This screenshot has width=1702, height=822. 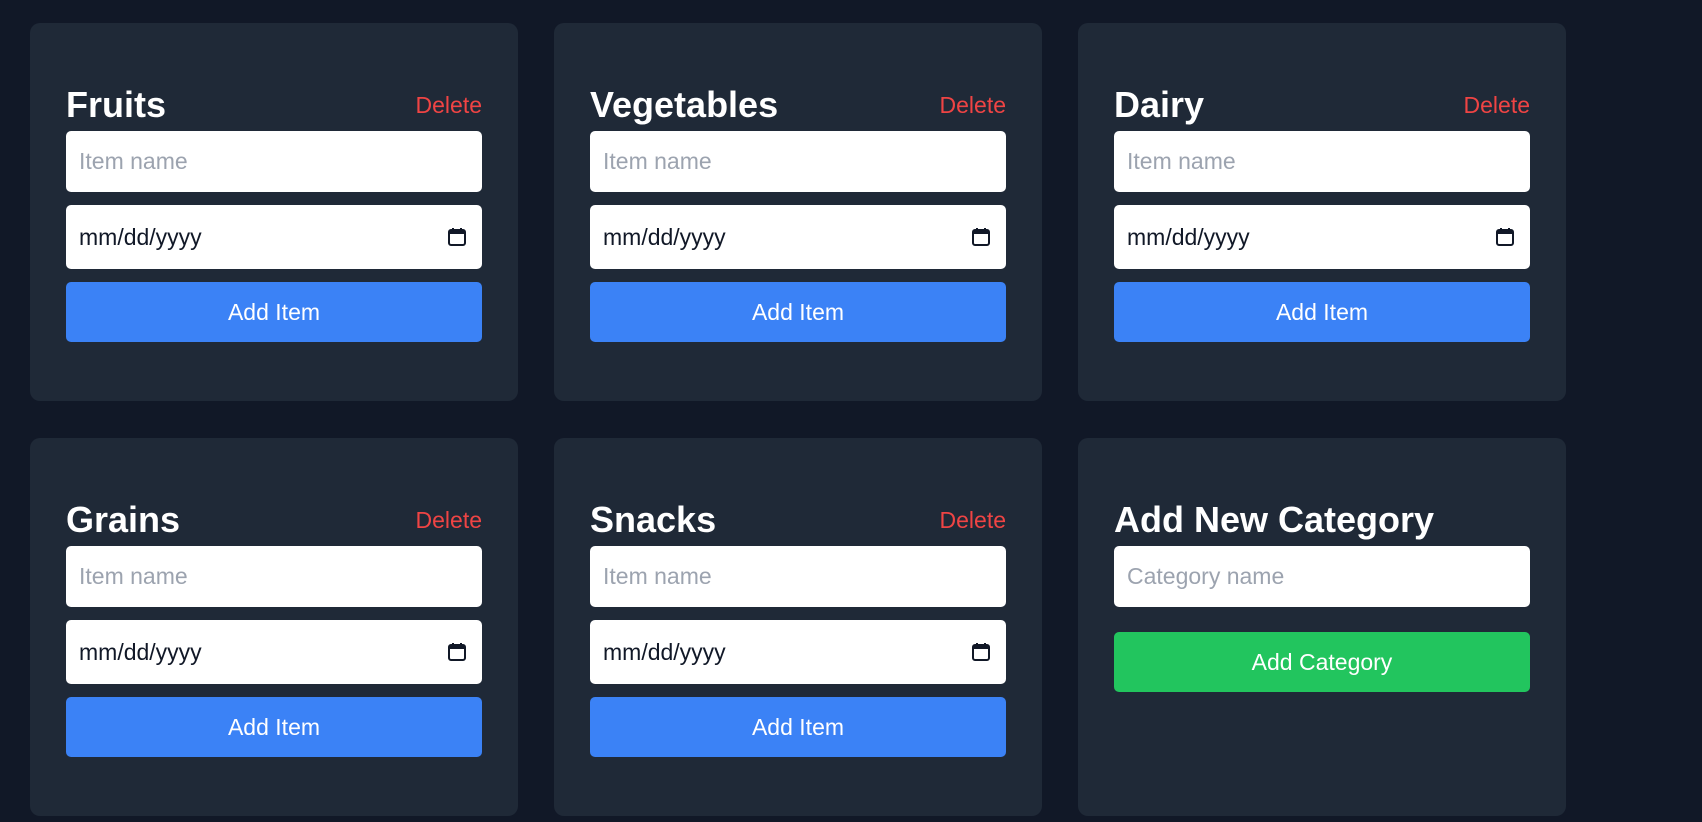 What do you see at coordinates (116, 104) in the screenshot?
I see `category-title: Fruits` at bounding box center [116, 104].